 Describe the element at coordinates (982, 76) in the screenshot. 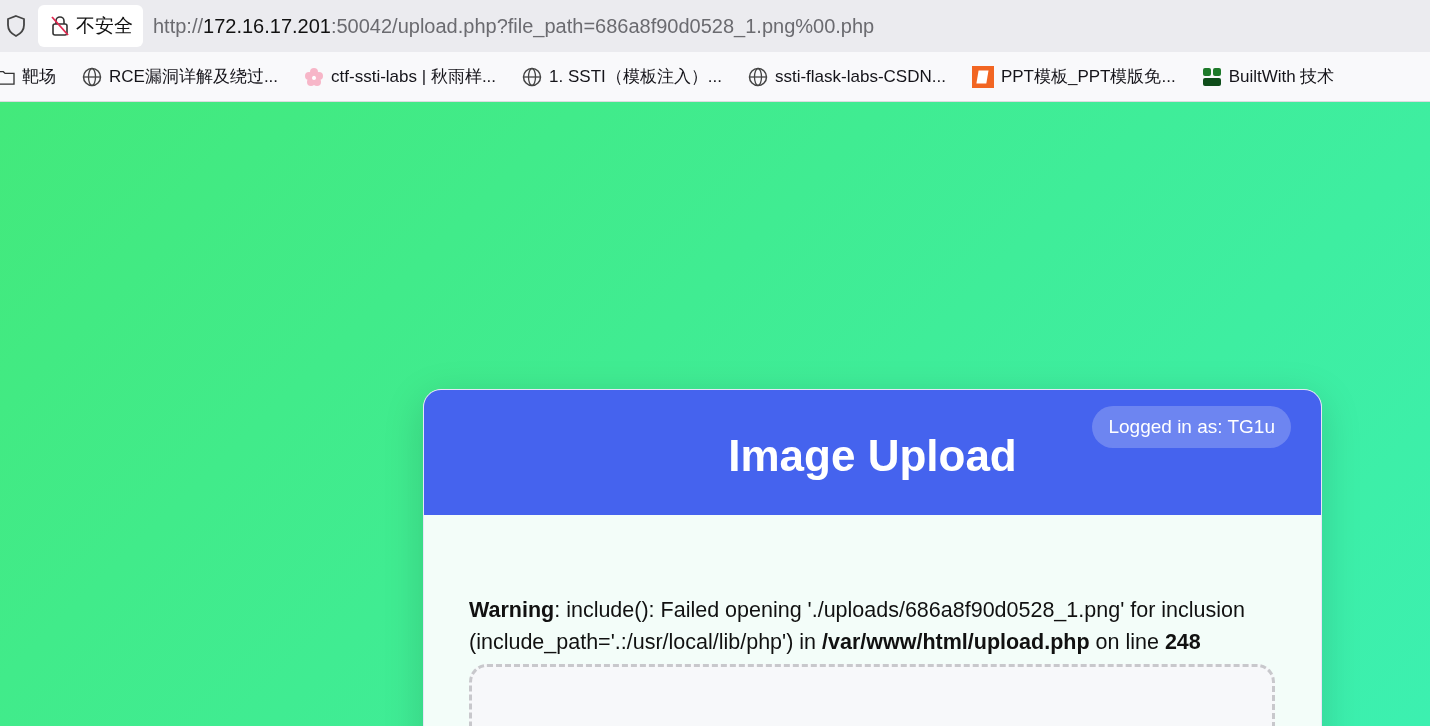

I see `slides-icon` at that location.